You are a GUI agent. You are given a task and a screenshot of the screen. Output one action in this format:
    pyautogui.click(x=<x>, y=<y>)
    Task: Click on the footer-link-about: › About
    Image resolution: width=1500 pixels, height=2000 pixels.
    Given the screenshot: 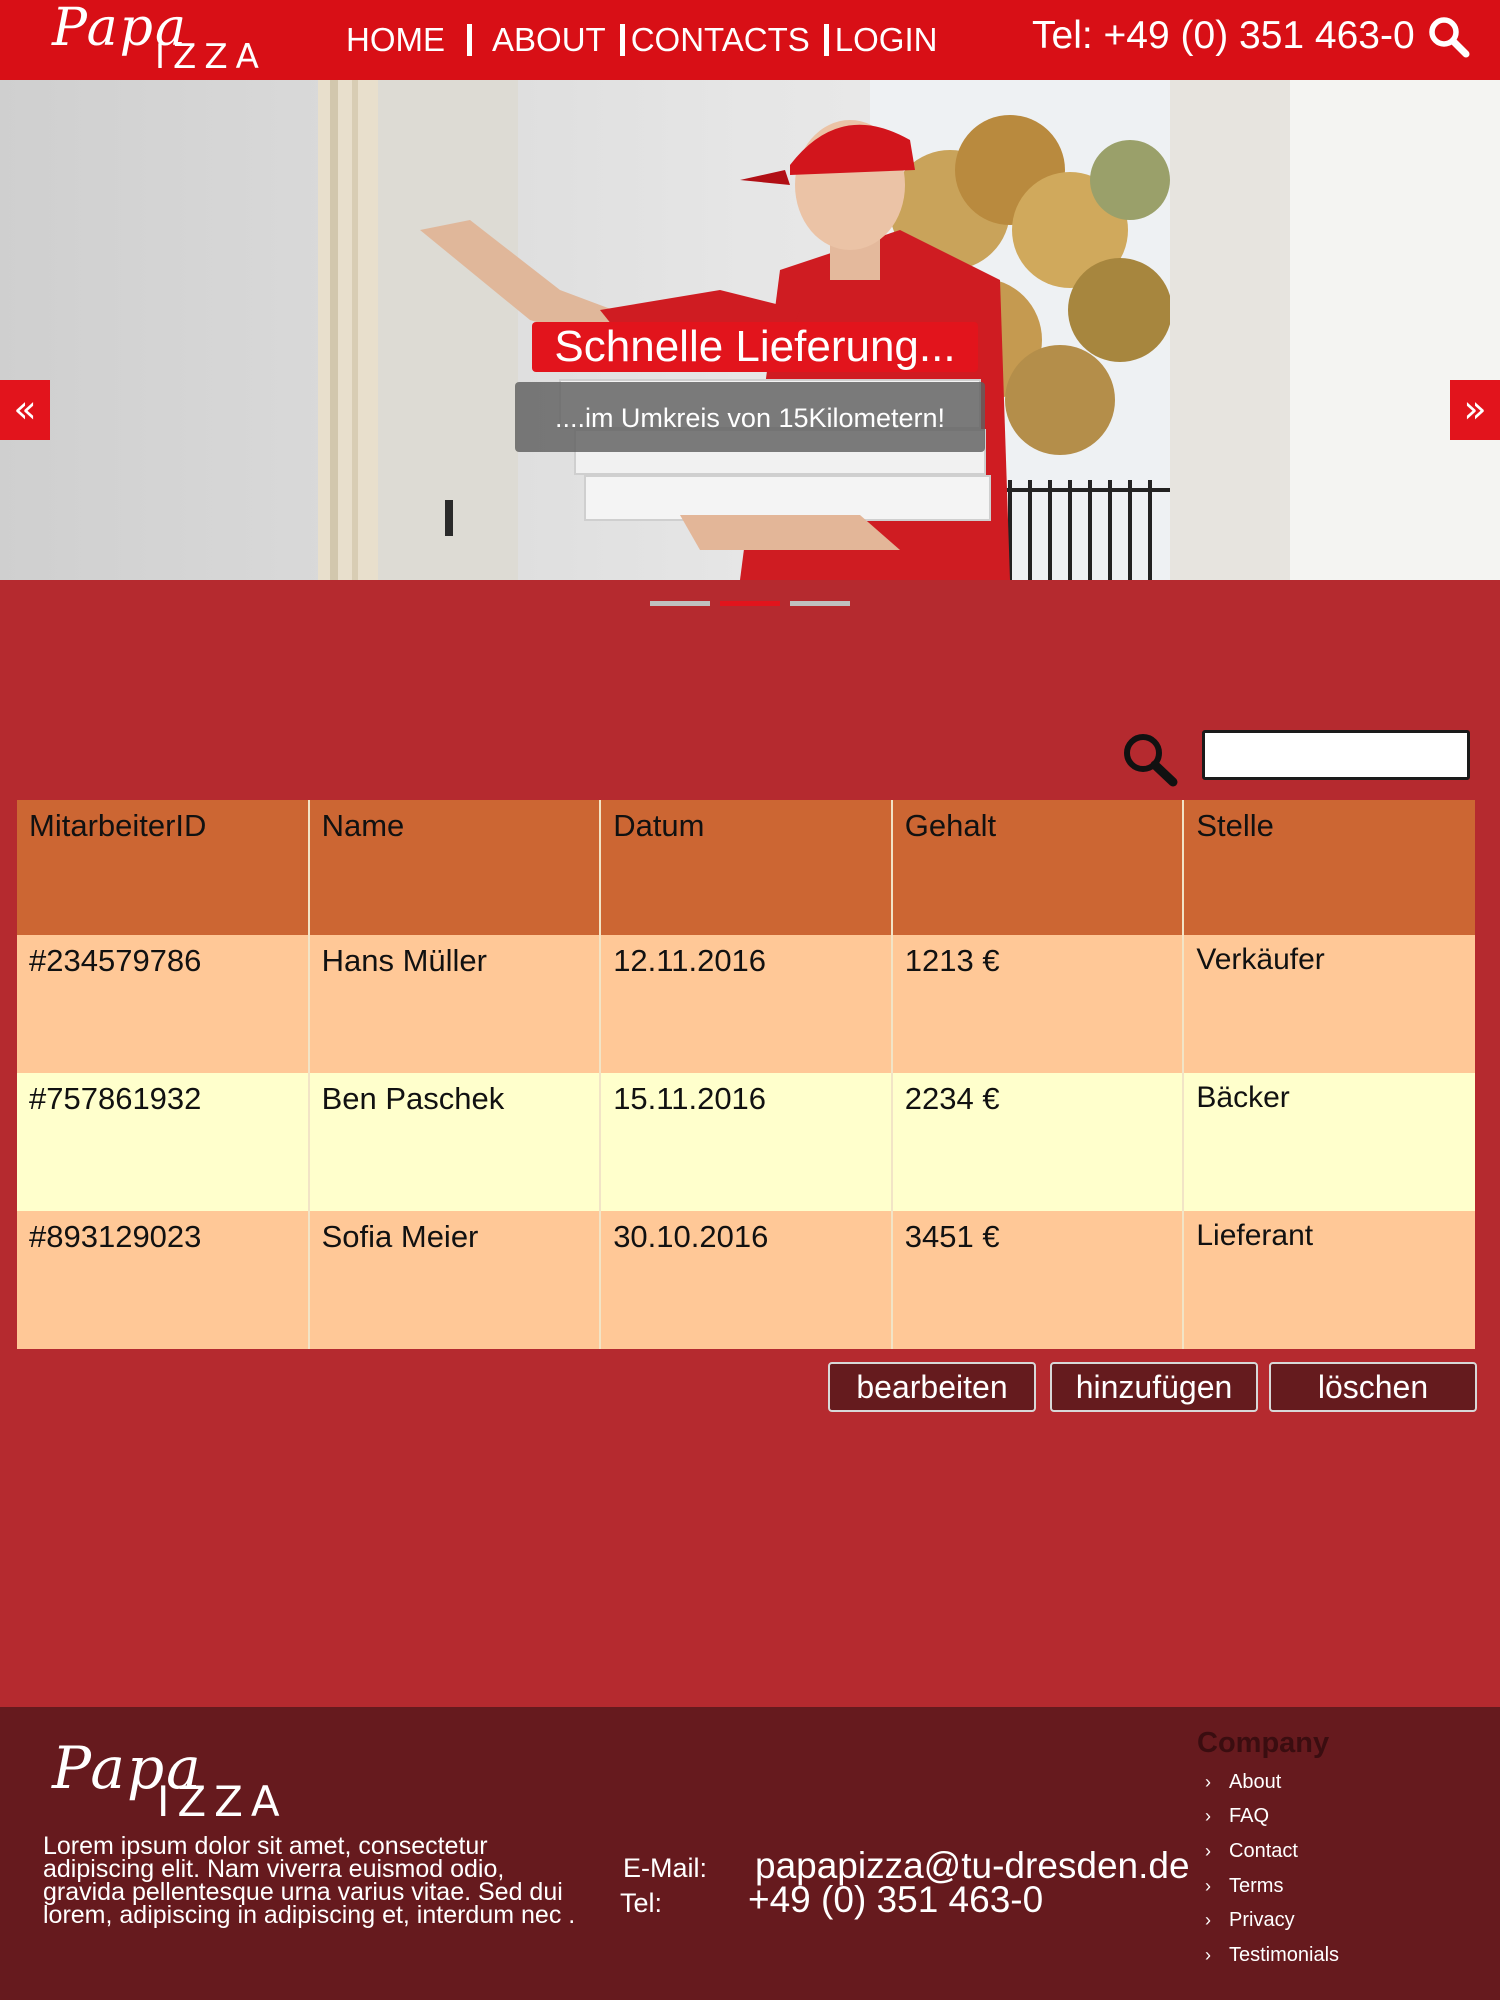 What is the action you would take?
    pyautogui.click(x=1272, y=1782)
    